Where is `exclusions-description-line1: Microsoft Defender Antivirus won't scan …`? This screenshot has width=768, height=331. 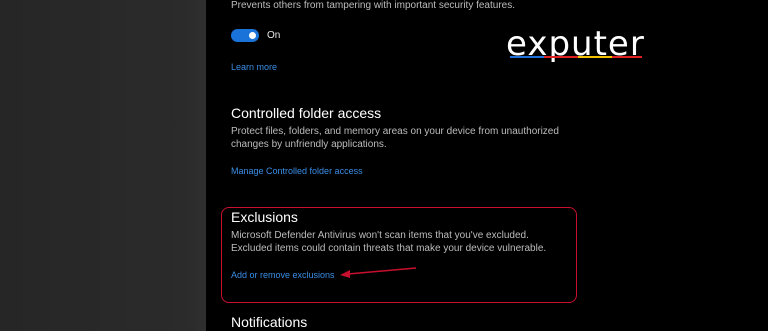
exclusions-description-line1: Microsoft Defender Antivirus won't scan … is located at coordinates (380, 235).